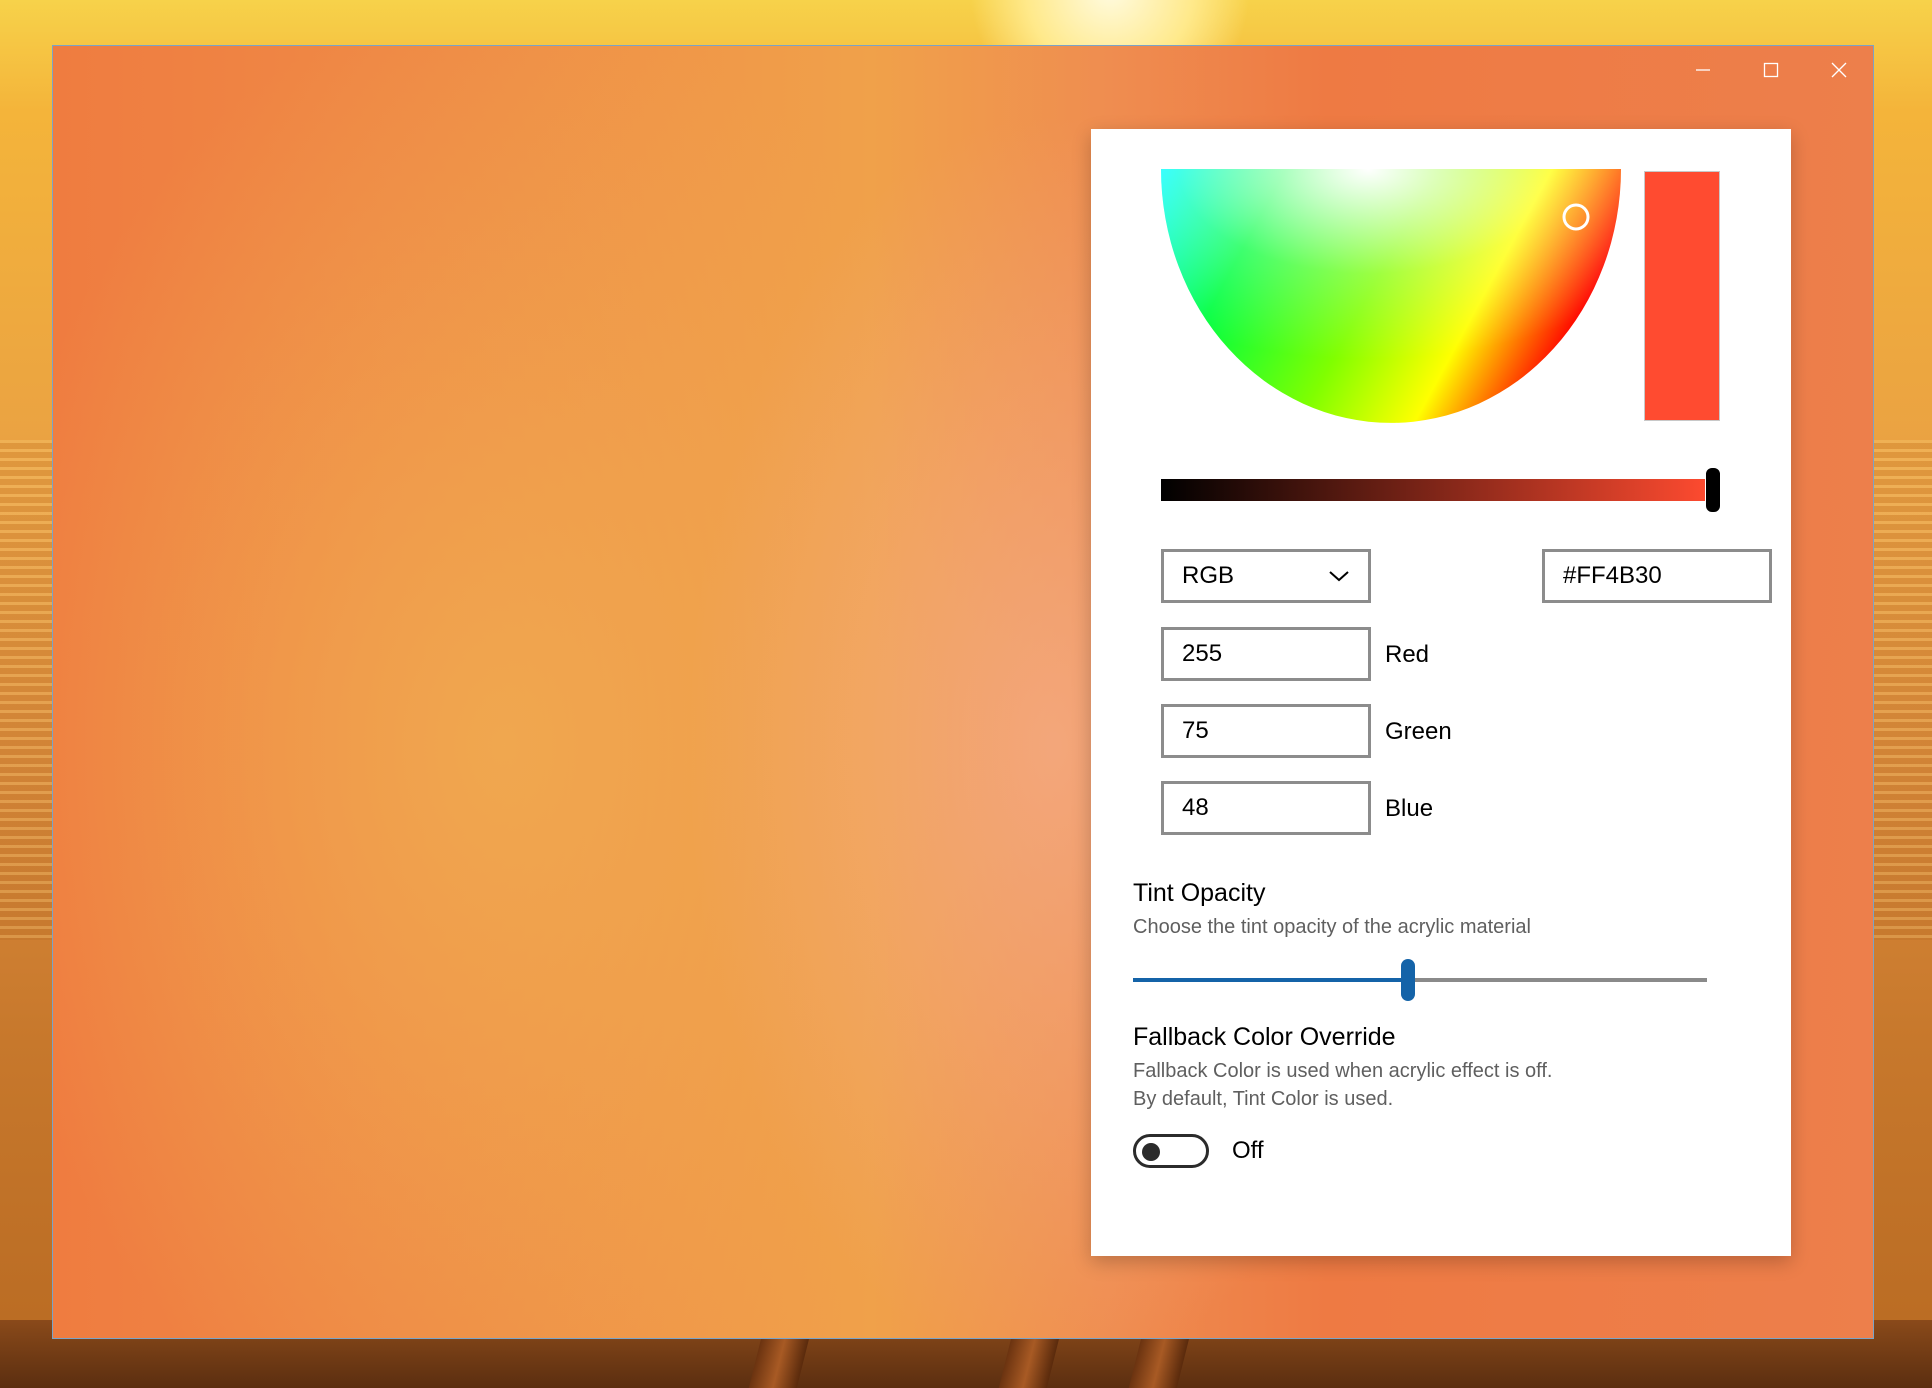 This screenshot has height=1388, width=1932. What do you see at coordinates (1208, 575) in the screenshot?
I see `color-mode-value: RGB` at bounding box center [1208, 575].